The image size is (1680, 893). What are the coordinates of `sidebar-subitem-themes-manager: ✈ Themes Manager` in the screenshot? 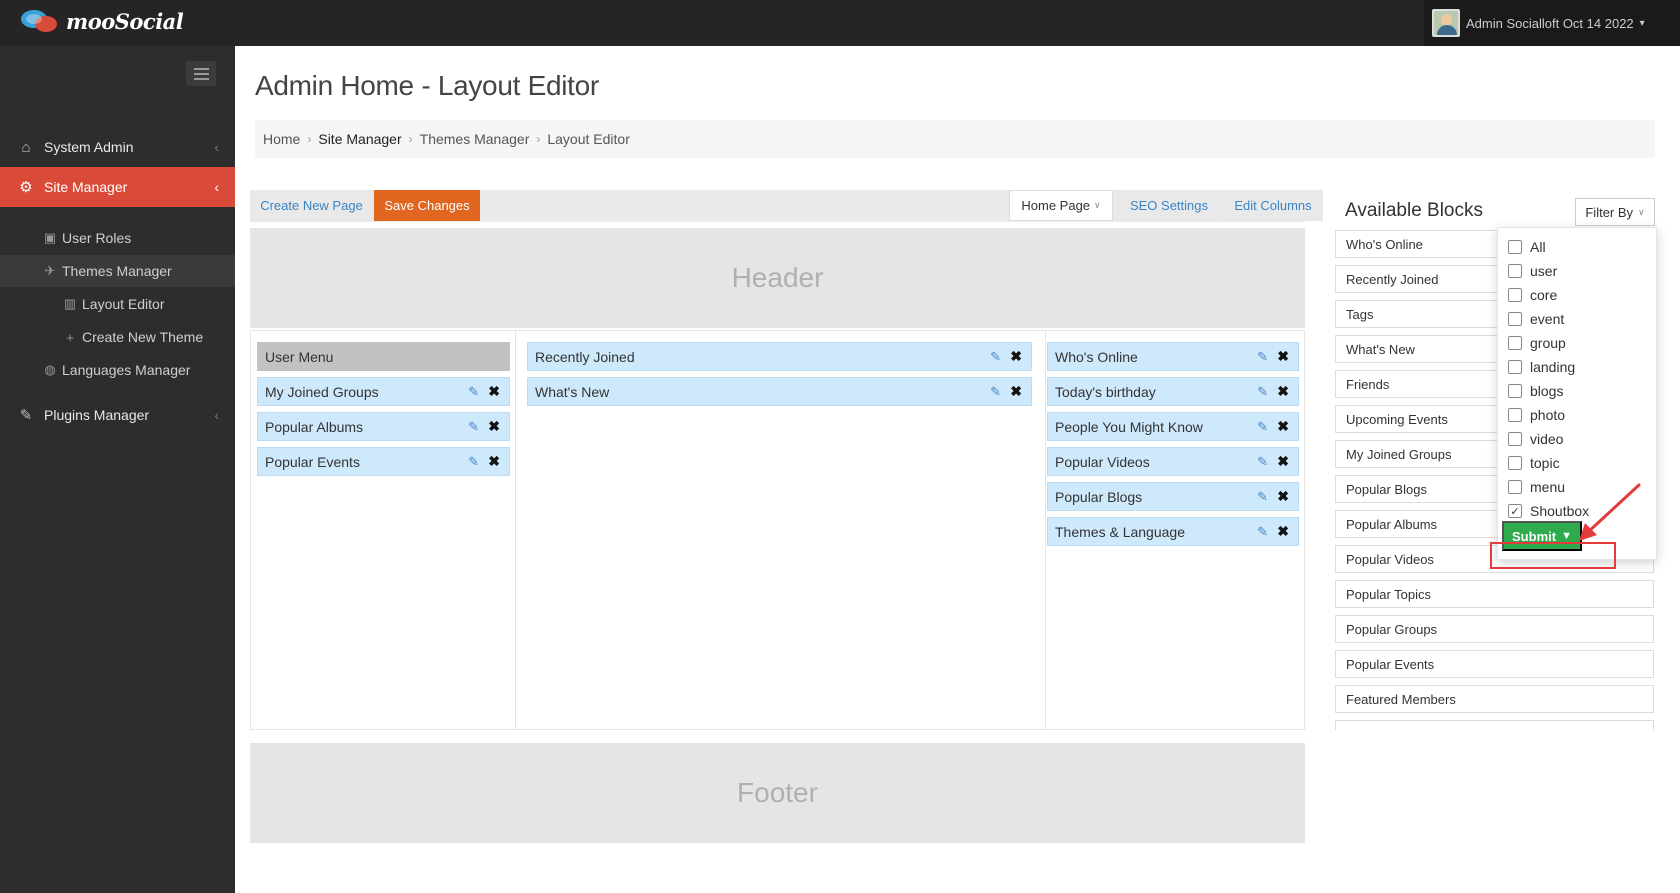 It's located at (117, 271).